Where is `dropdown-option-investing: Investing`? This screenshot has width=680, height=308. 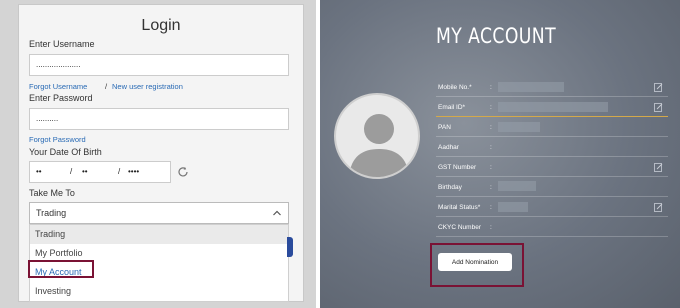 dropdown-option-investing: Investing is located at coordinates (159, 291).